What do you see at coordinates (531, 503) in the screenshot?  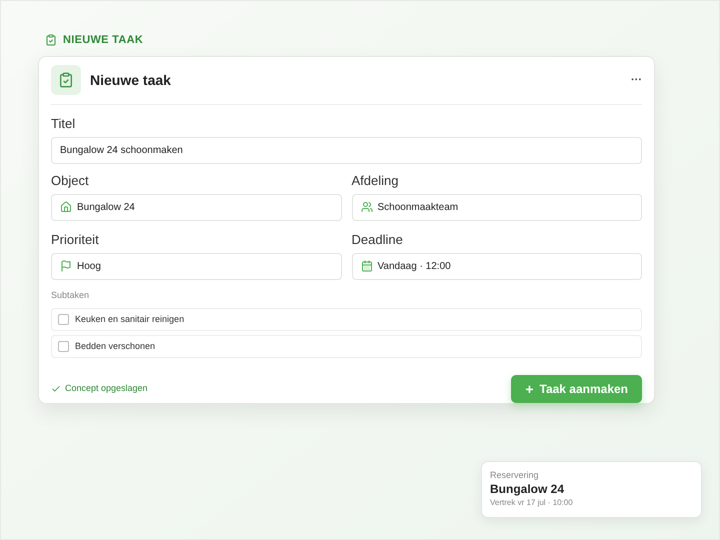 I see `reservation-detail: Vertrek vr 17 jul · 10:00` at bounding box center [531, 503].